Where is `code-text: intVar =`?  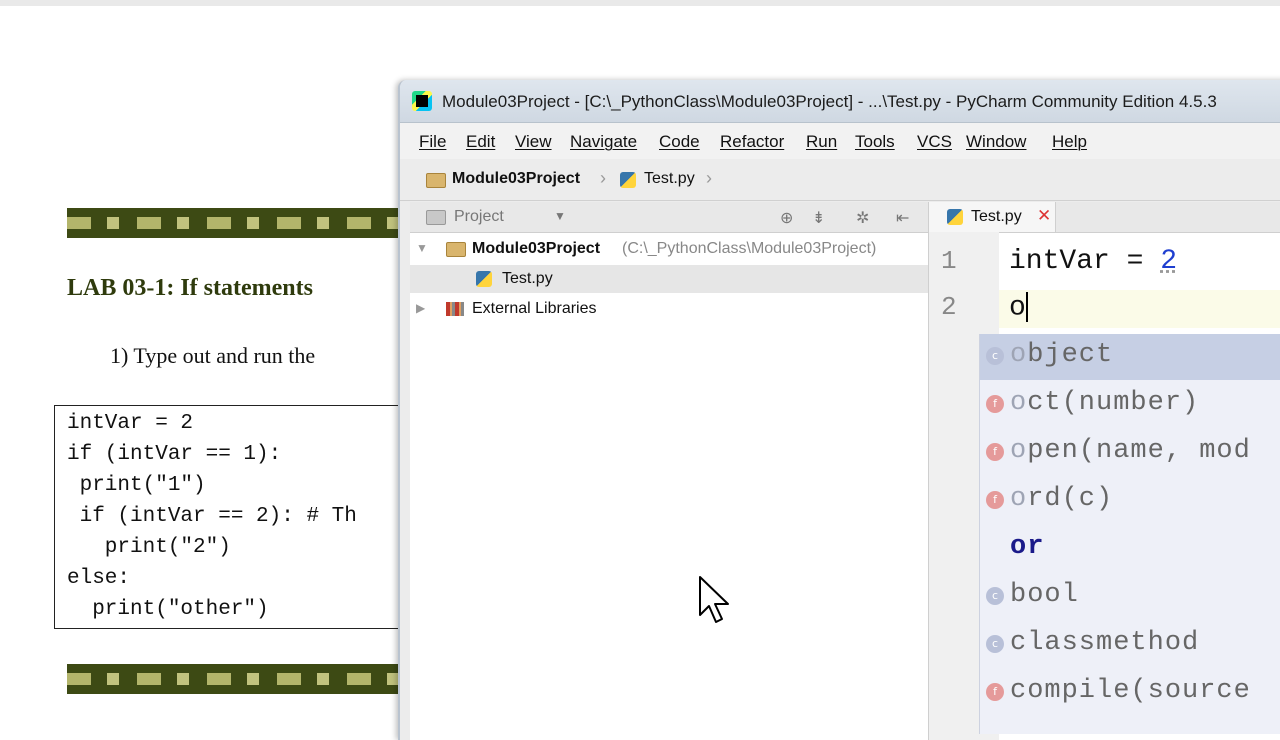 code-text: intVar = is located at coordinates (1085, 261).